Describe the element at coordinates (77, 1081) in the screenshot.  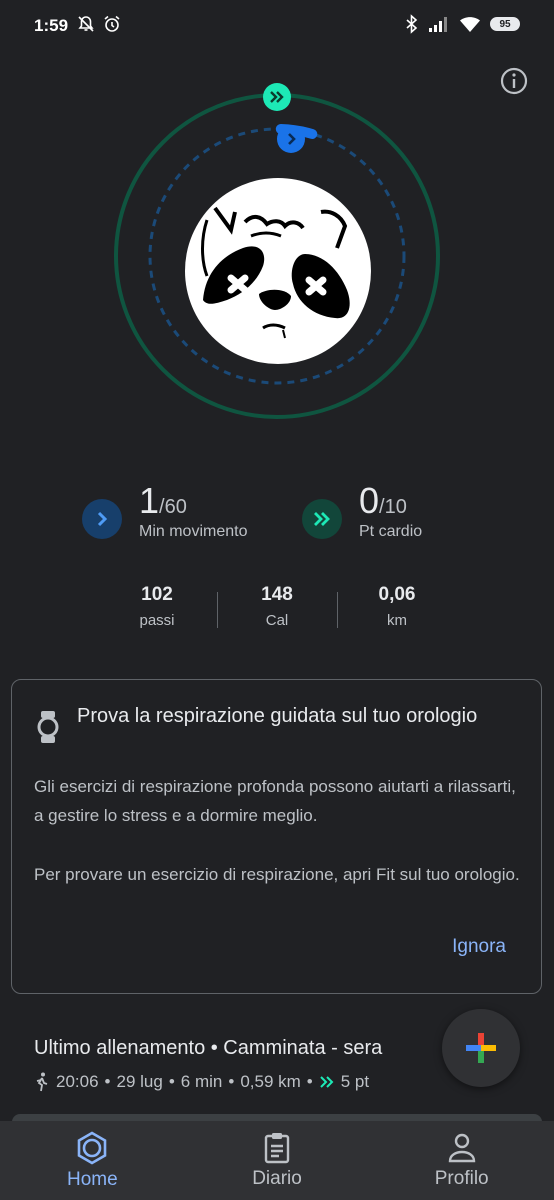
I see `workout-time: 20:06` at that location.